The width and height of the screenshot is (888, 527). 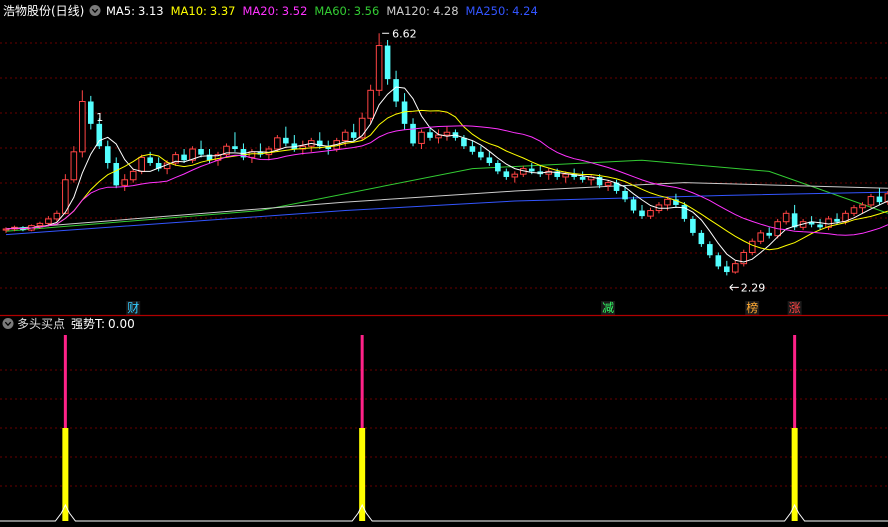 What do you see at coordinates (404, 33) in the screenshot?
I see `high-price-label: 6.62` at bounding box center [404, 33].